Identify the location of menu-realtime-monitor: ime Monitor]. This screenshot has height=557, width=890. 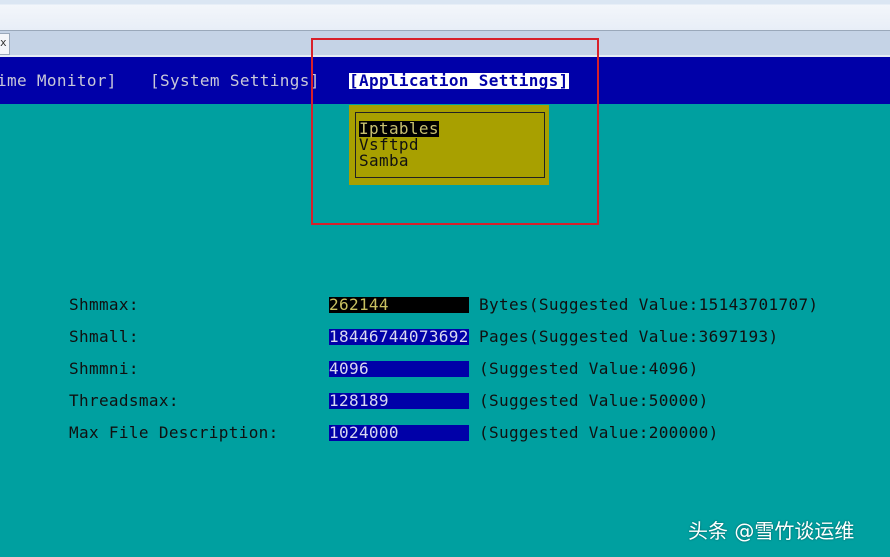
(58, 81).